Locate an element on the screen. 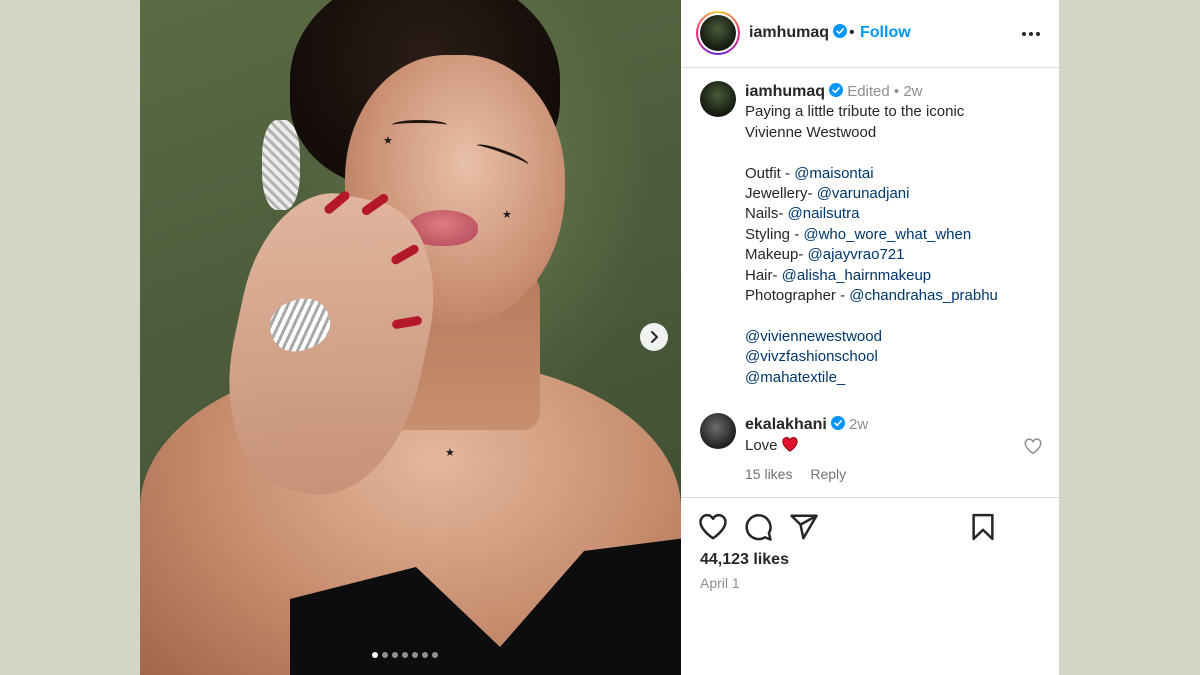 Image resolution: width=1200 pixels, height=675 pixels. chevron-right-icon is located at coordinates (654, 337).